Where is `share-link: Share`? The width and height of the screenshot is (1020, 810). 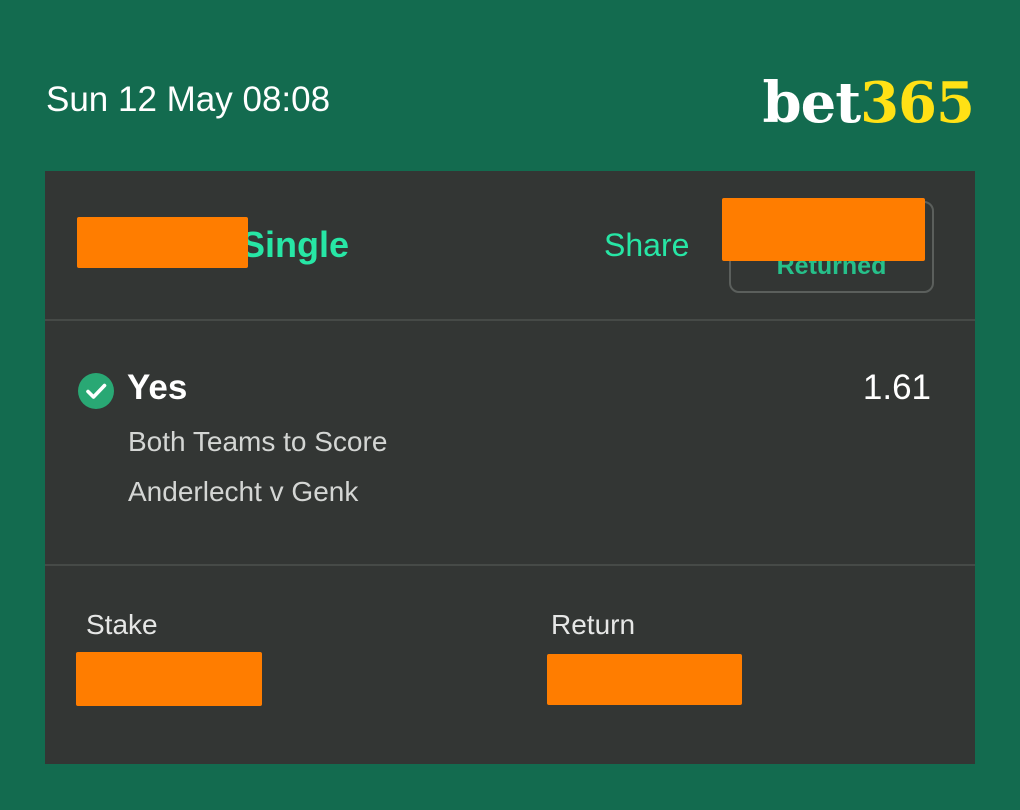
share-link: Share is located at coordinates (646, 245).